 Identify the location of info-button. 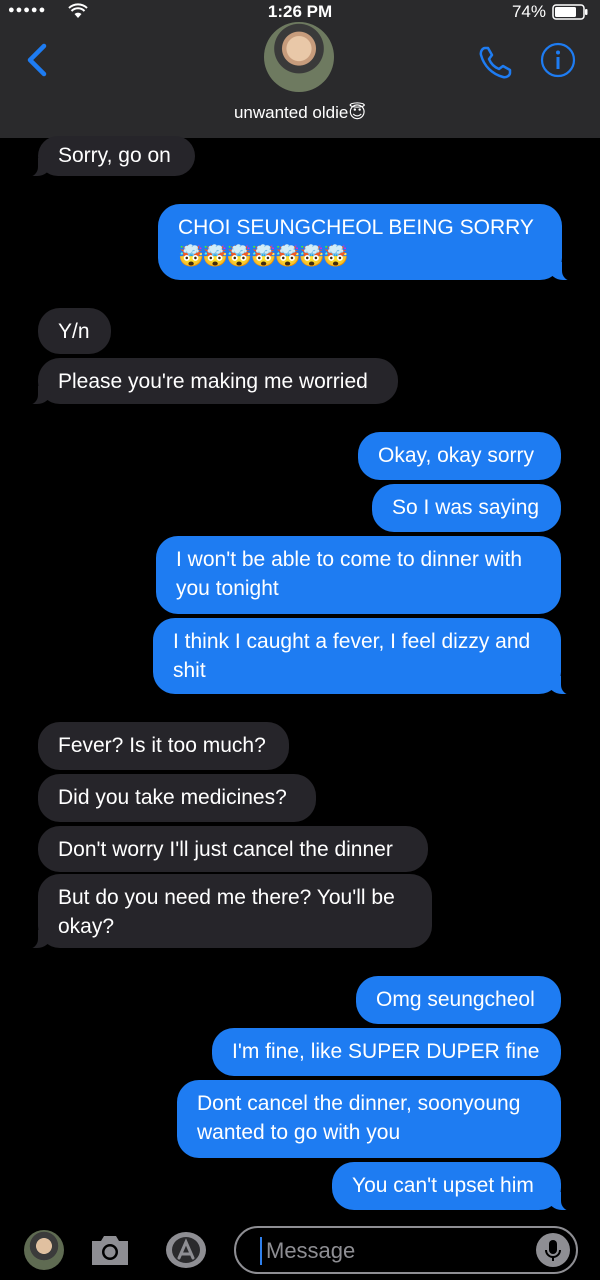
(558, 60).